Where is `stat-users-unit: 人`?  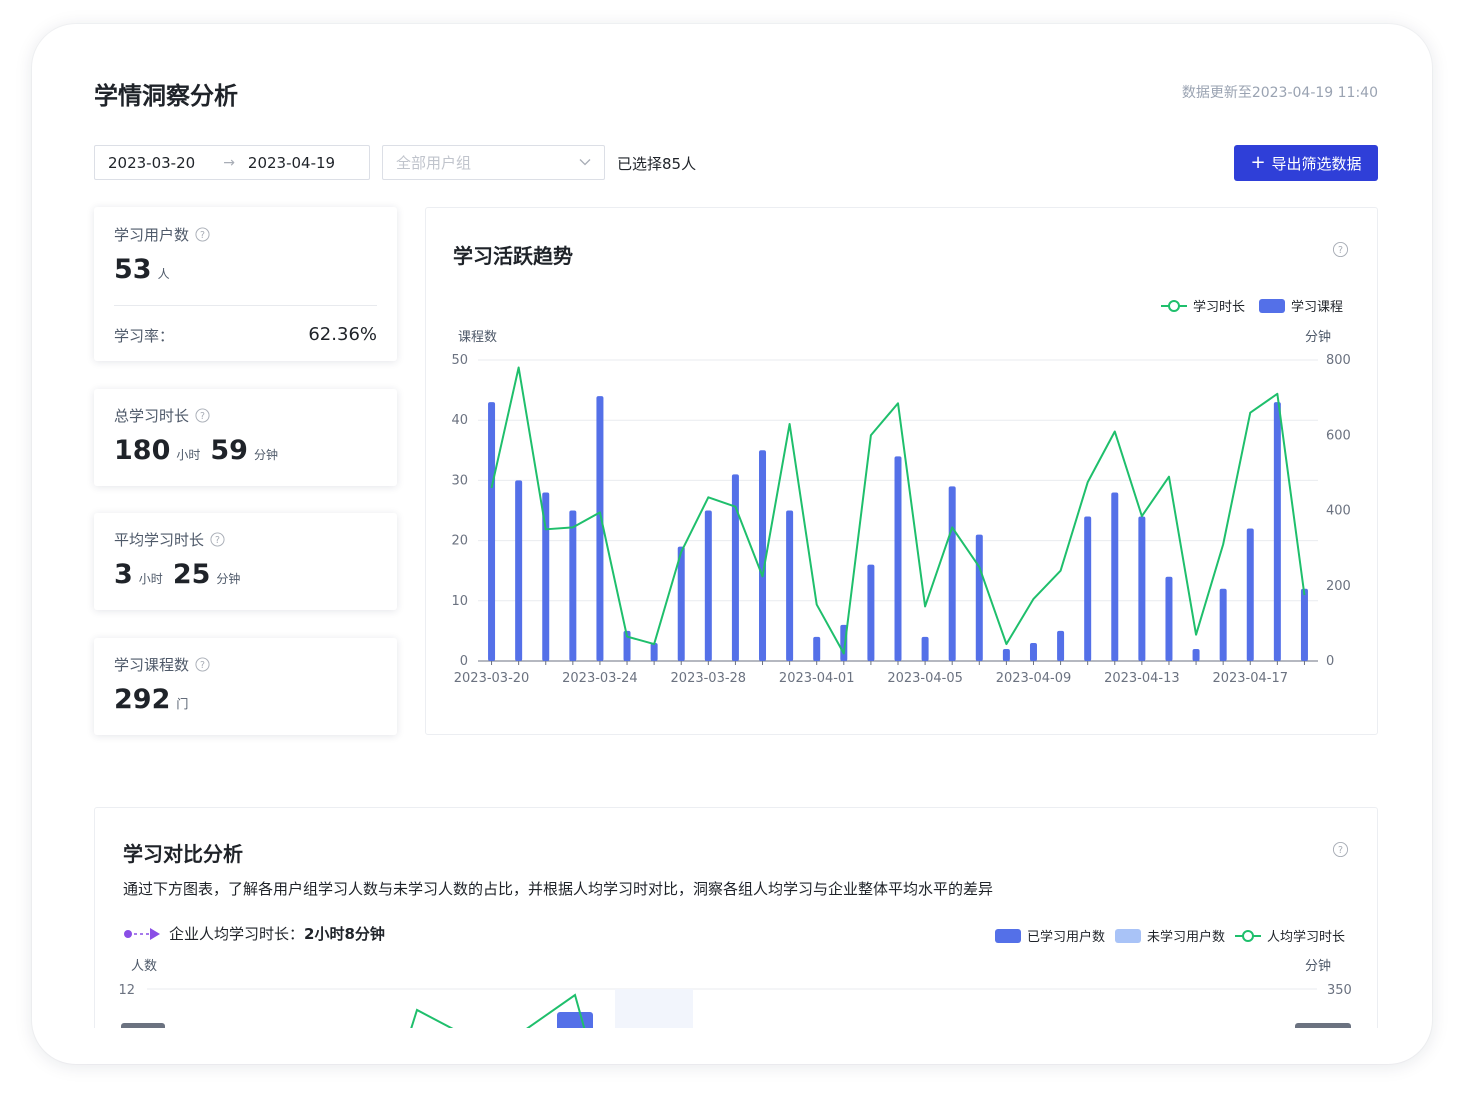
stat-users-unit: 人 is located at coordinates (163, 274).